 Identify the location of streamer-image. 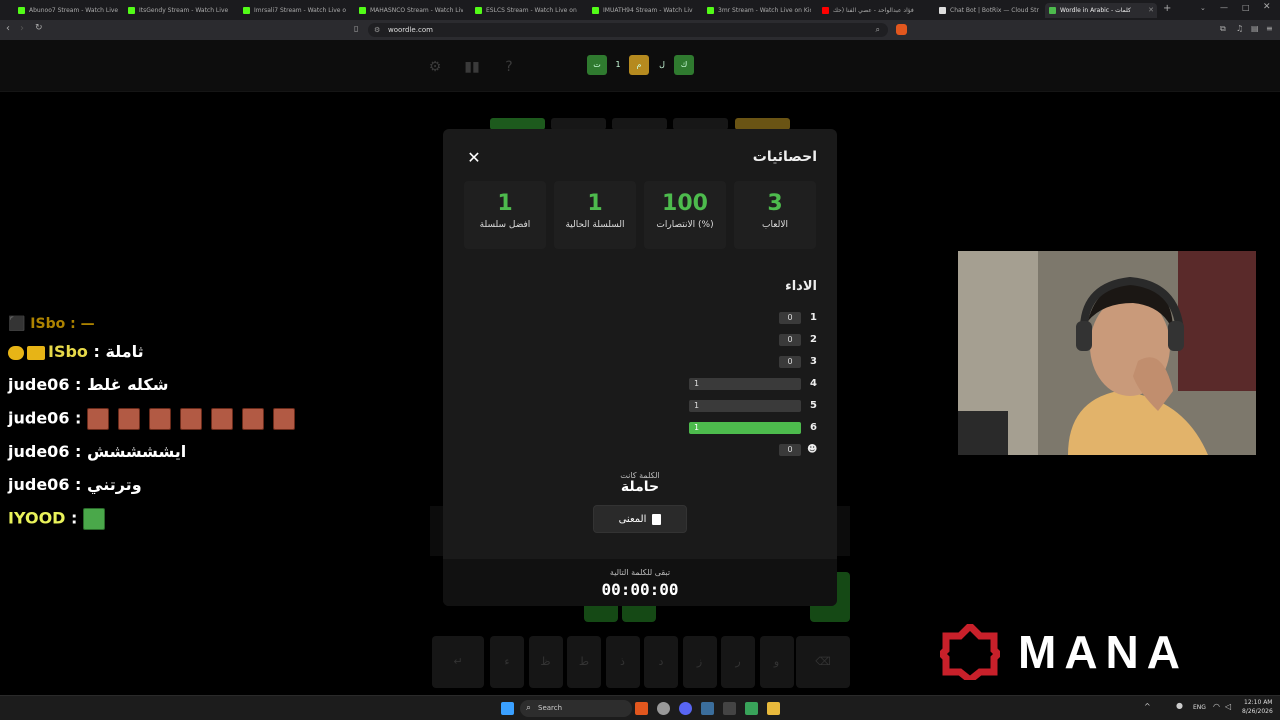
(1107, 353).